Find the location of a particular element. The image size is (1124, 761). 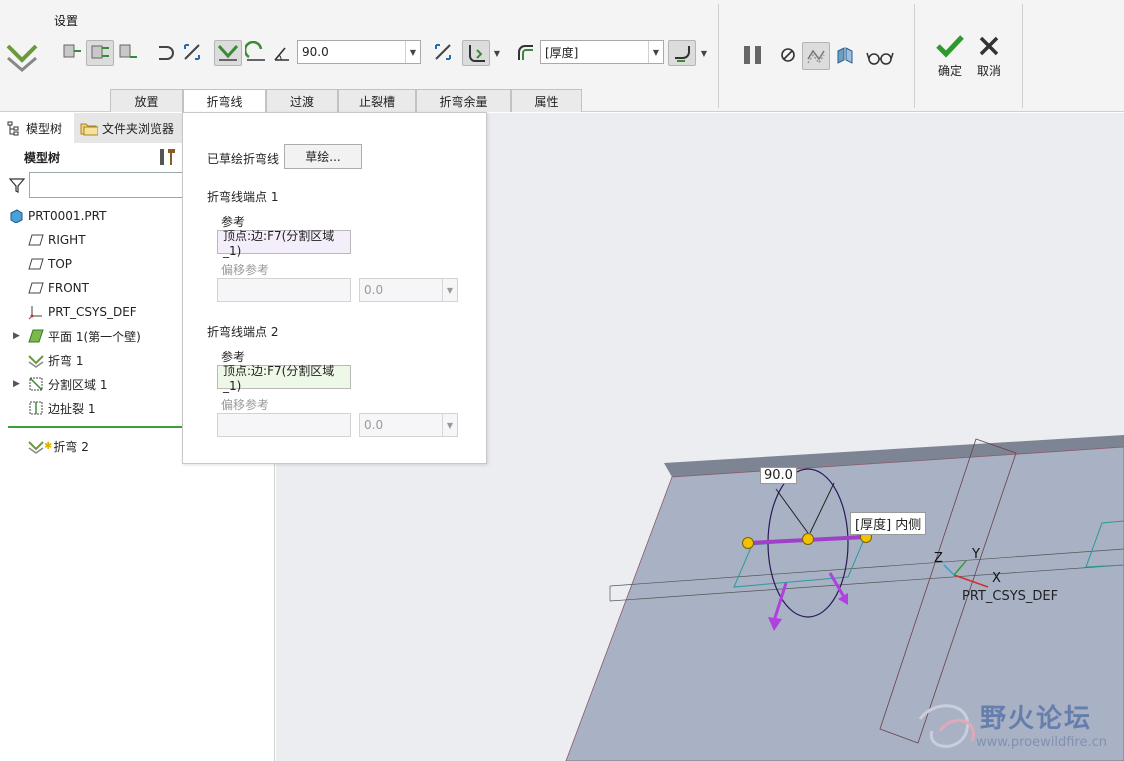

tree-item-bend-2: ✱ 折弯 2 is located at coordinates (58, 446).